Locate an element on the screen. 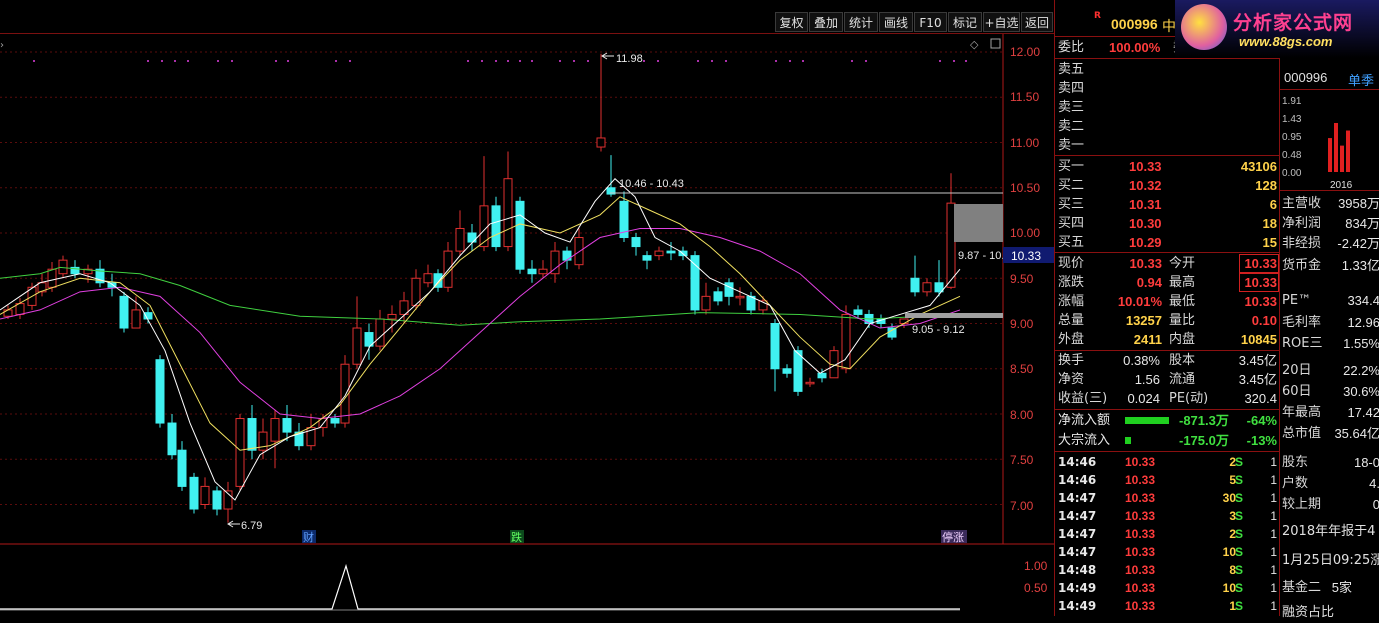 Image resolution: width=1379 pixels, height=623 pixels. zhangting-marker: 停涨 is located at coordinates (953, 537).